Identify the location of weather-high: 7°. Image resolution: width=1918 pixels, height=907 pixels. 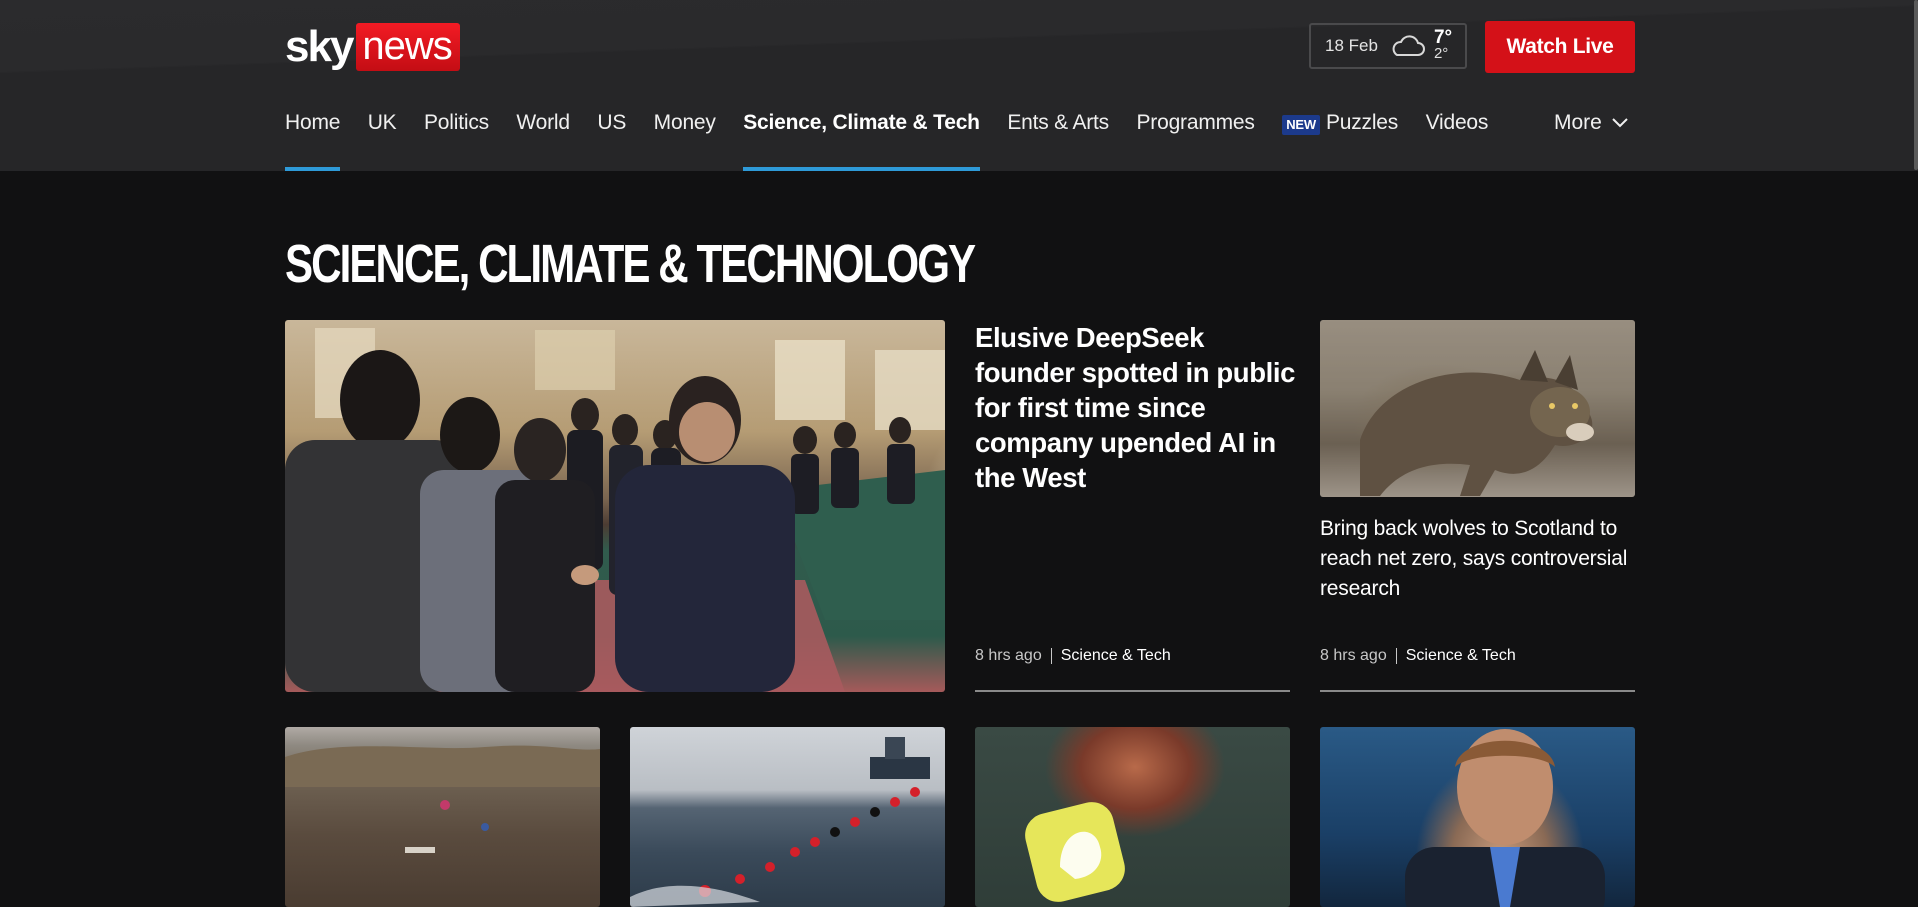
(1443, 37).